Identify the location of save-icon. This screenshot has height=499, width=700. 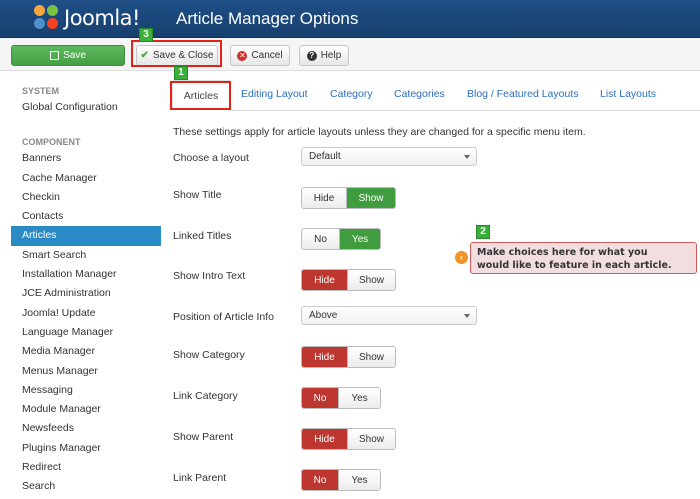
(55, 55).